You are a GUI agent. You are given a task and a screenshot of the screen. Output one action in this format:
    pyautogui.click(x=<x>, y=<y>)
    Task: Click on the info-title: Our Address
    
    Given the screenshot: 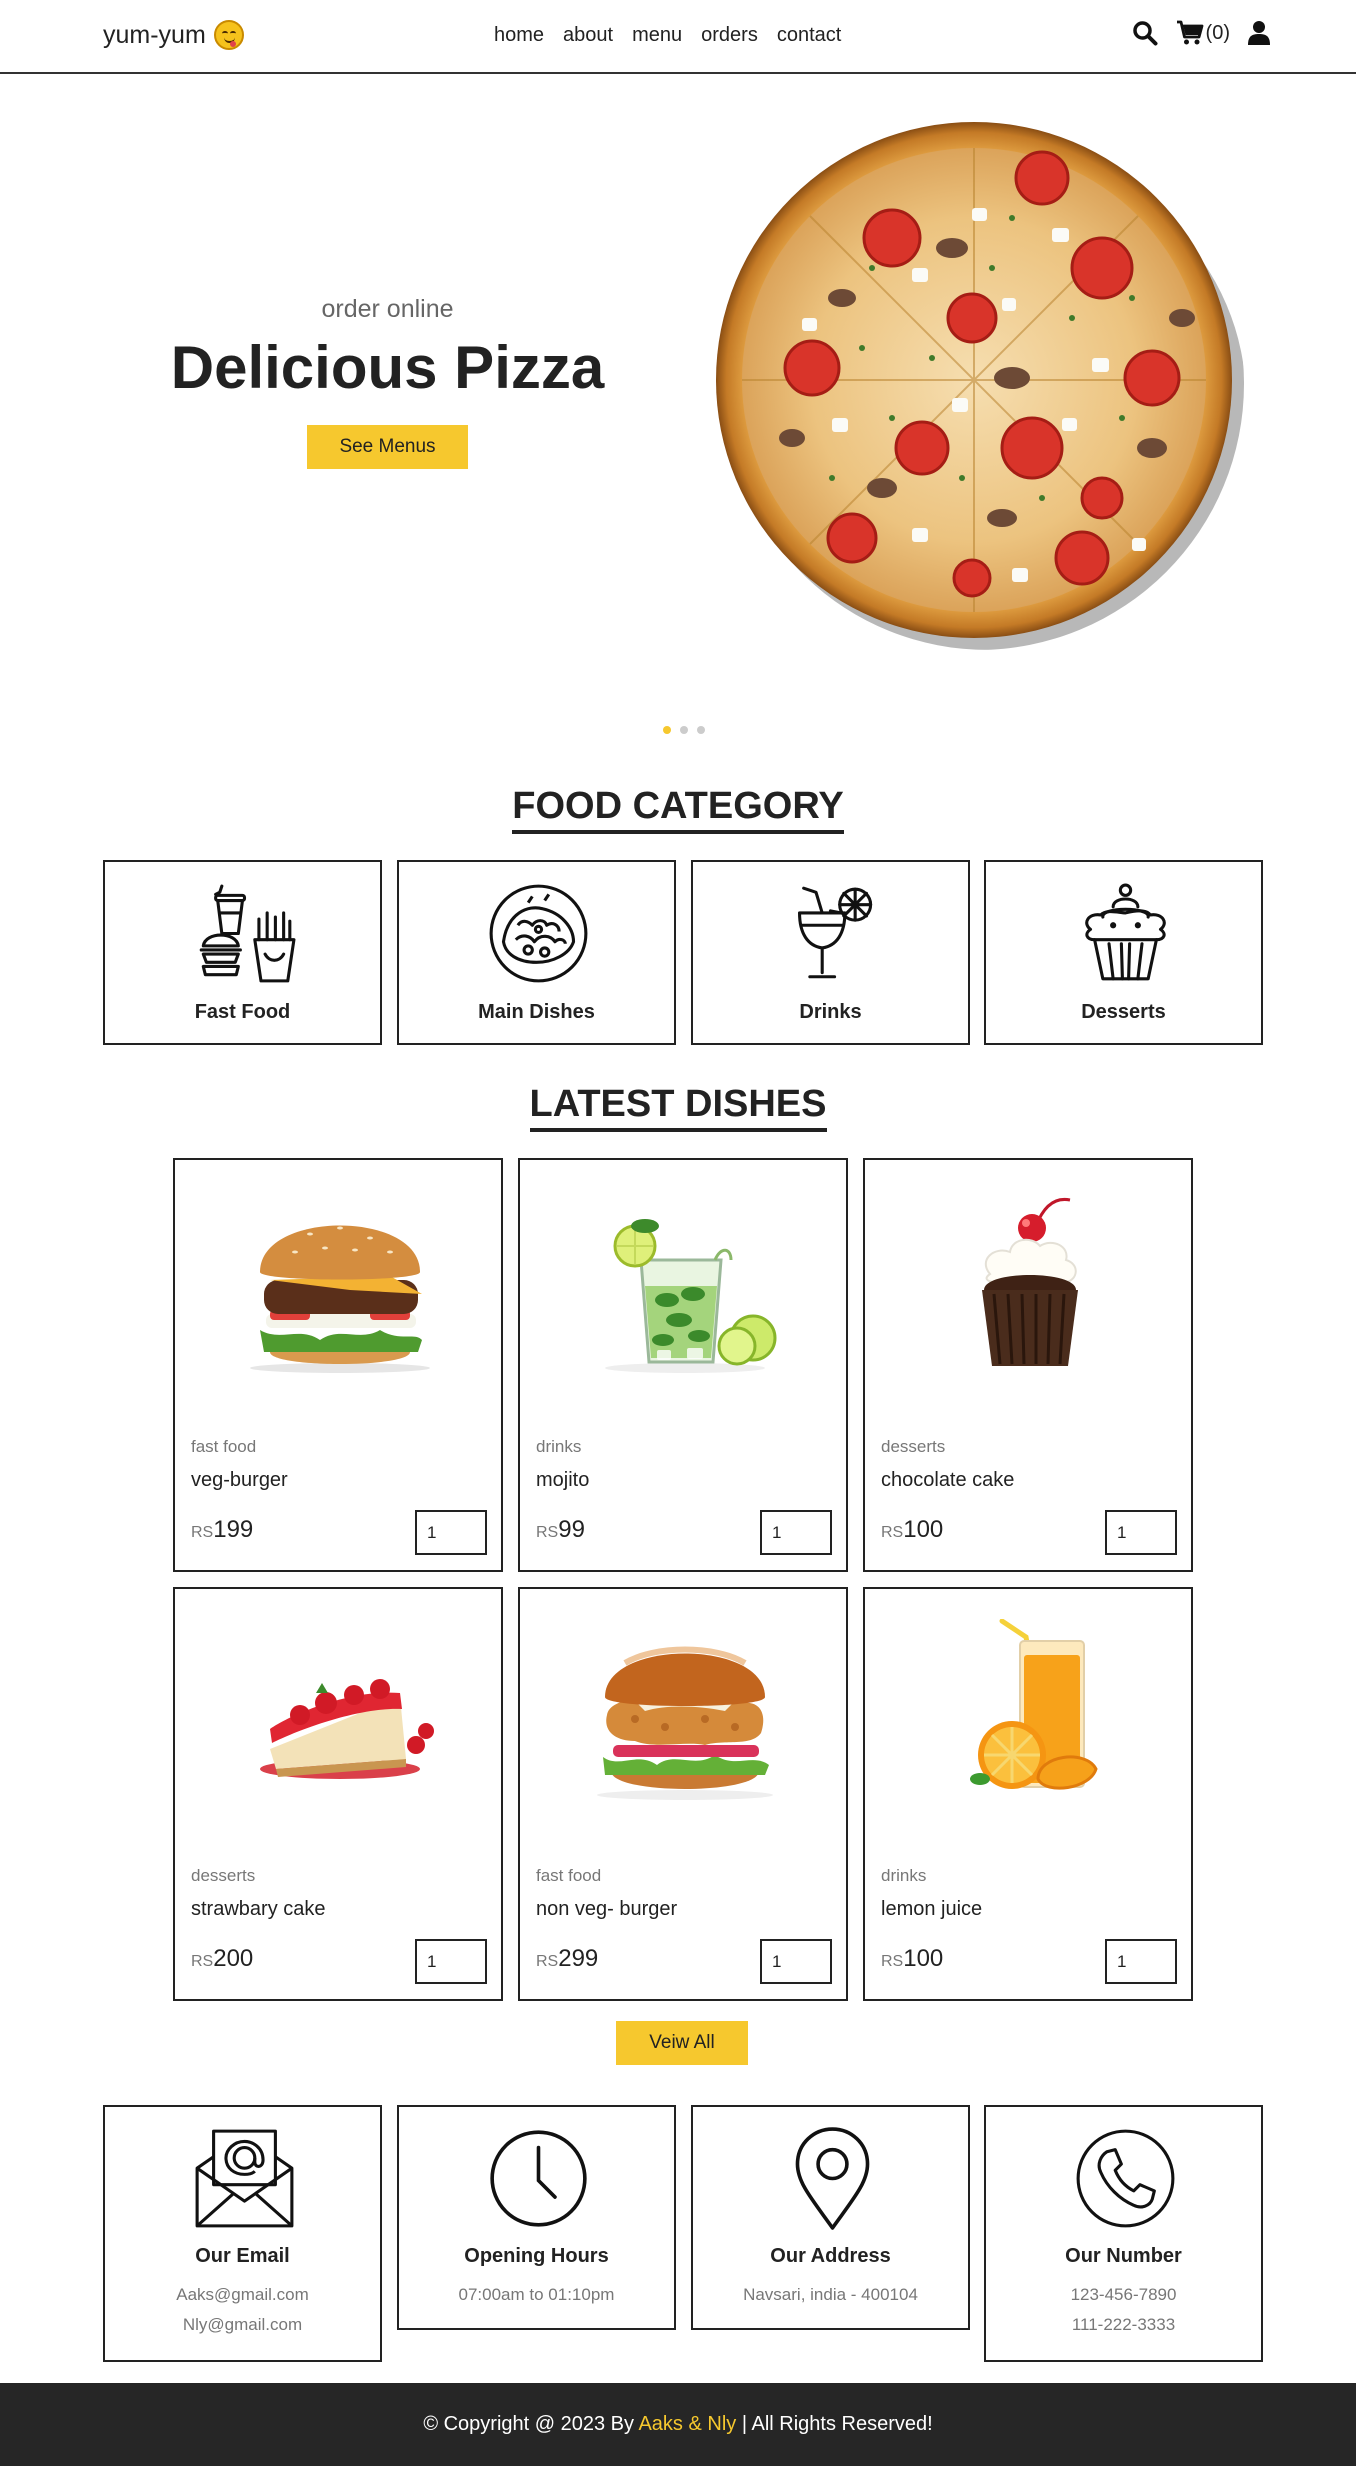 What is the action you would take?
    pyautogui.click(x=830, y=2256)
    